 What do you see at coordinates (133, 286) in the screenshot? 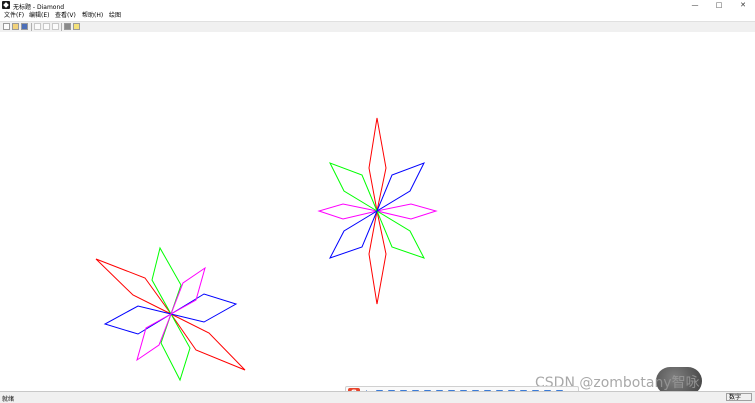
I see `red-diamond-upleft` at bounding box center [133, 286].